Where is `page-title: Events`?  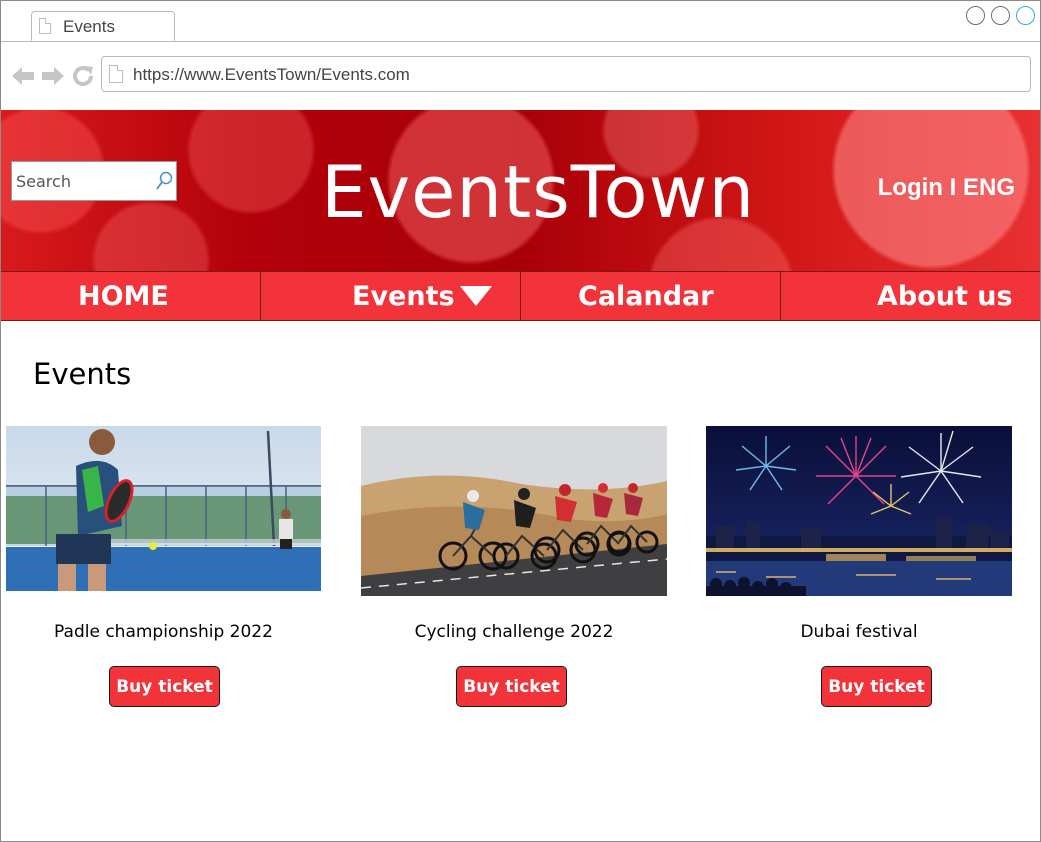
page-title: Events is located at coordinates (82, 374).